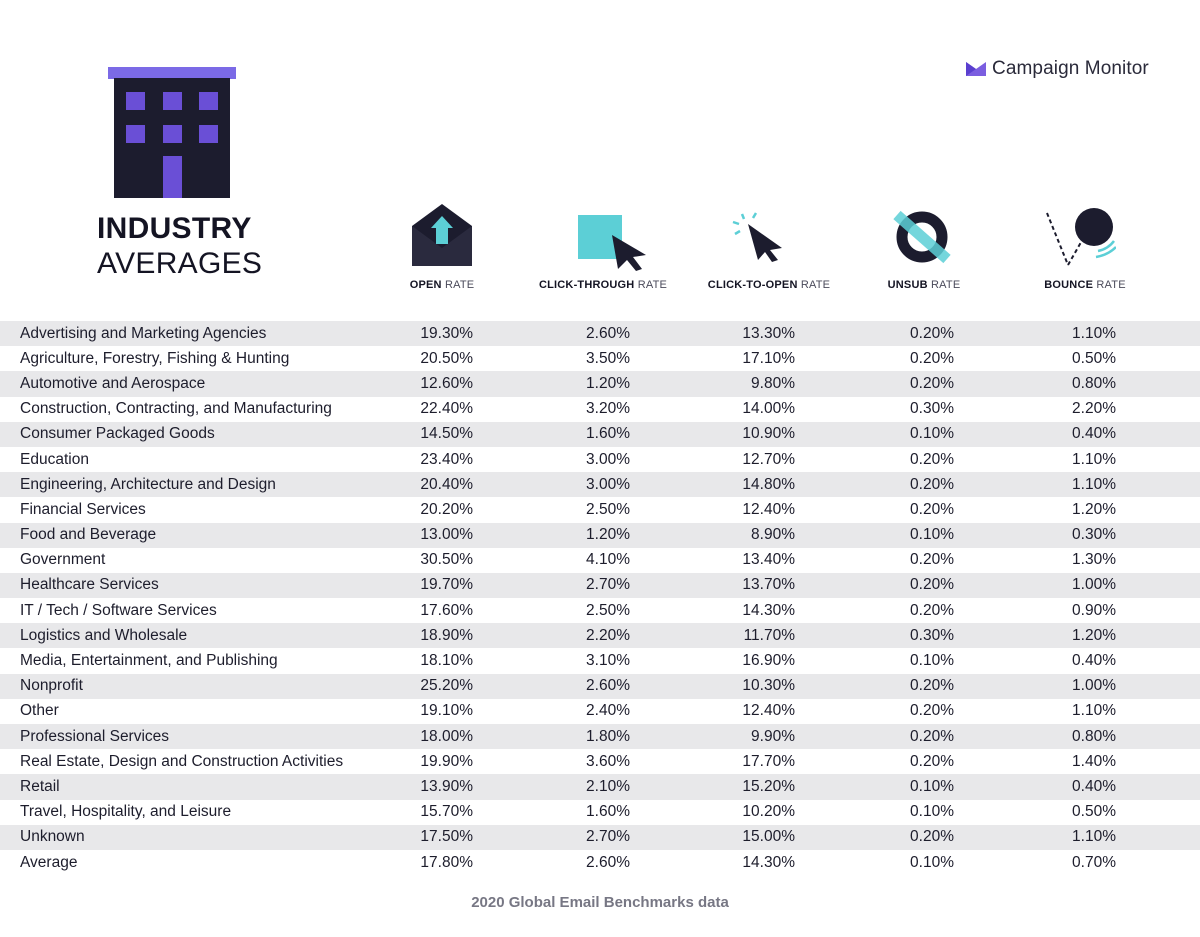 This screenshot has height=937, width=1200. I want to click on bounce-rate-cell: 1.00%, so click(1094, 686).